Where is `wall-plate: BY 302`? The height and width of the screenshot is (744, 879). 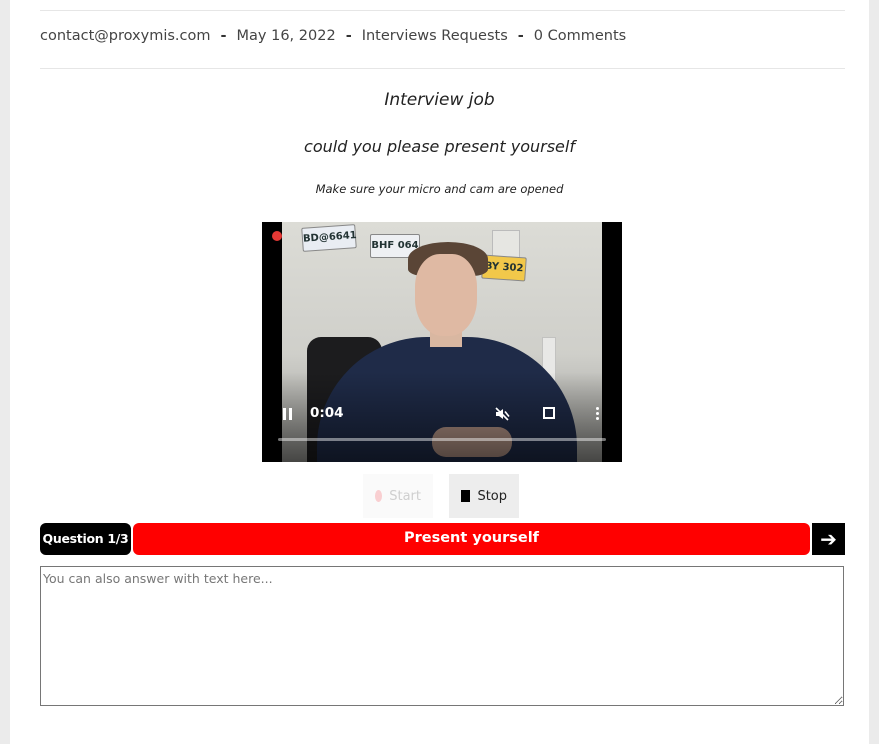
wall-plate: BY 302 is located at coordinates (504, 268).